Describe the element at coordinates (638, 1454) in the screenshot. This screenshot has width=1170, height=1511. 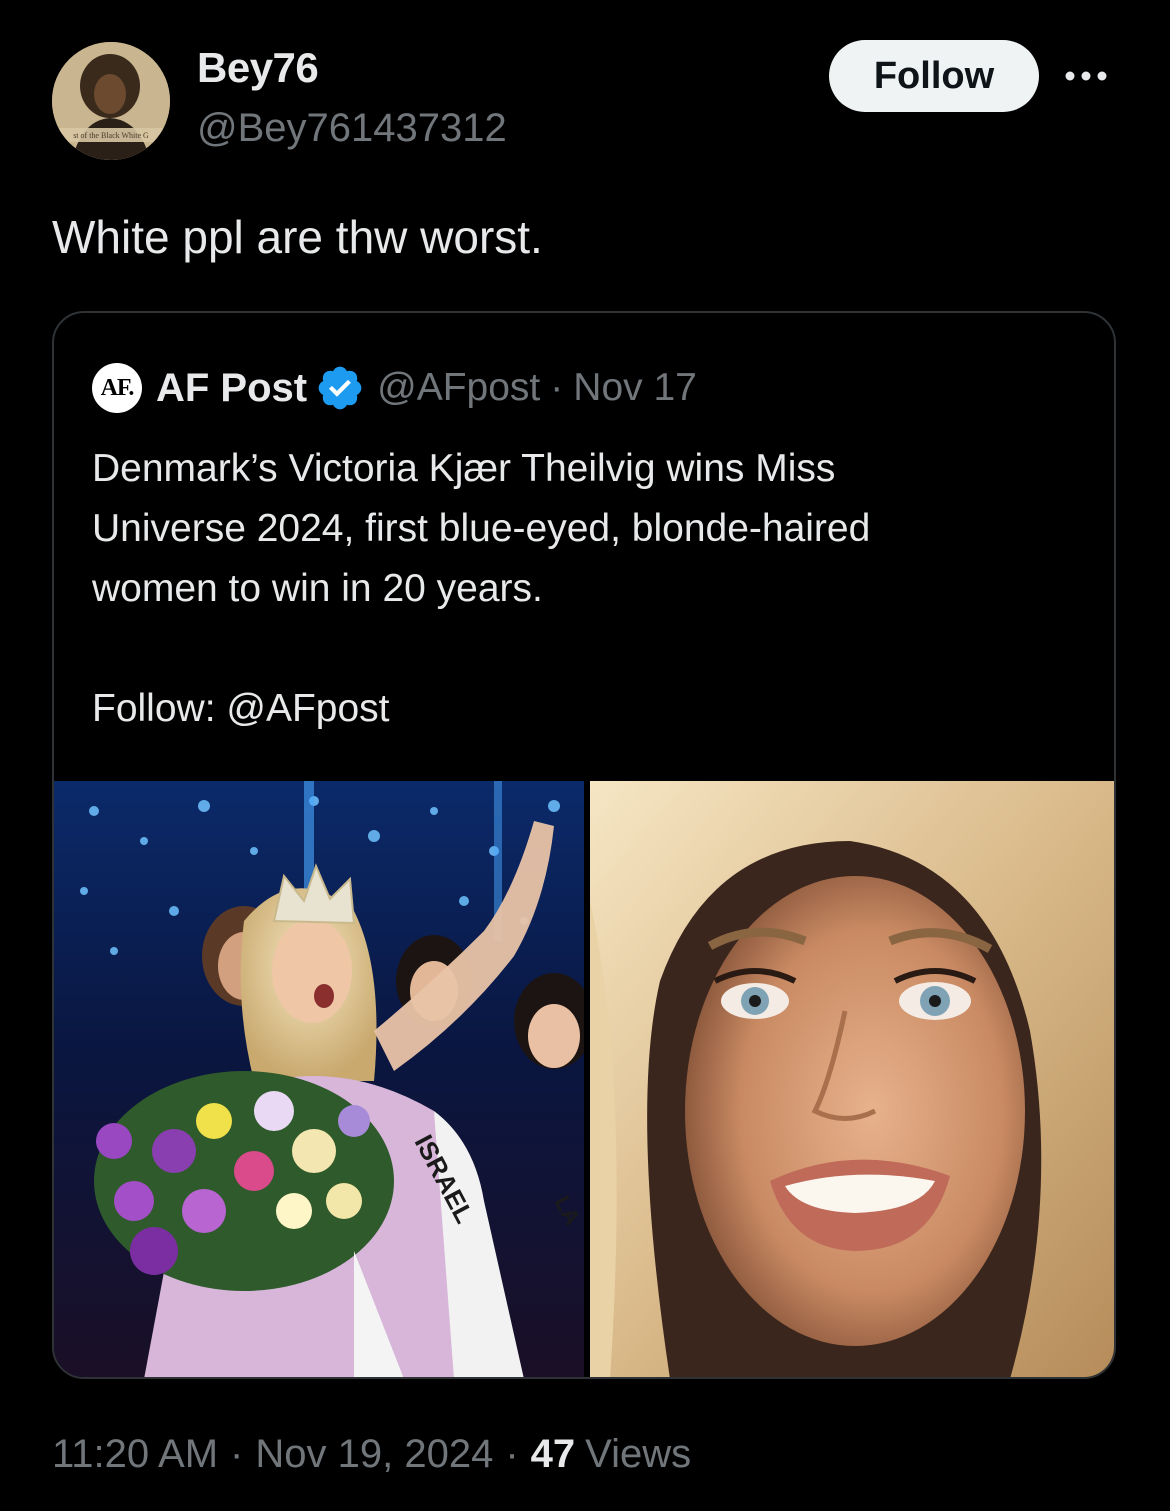
I see `views-label: Views` at that location.